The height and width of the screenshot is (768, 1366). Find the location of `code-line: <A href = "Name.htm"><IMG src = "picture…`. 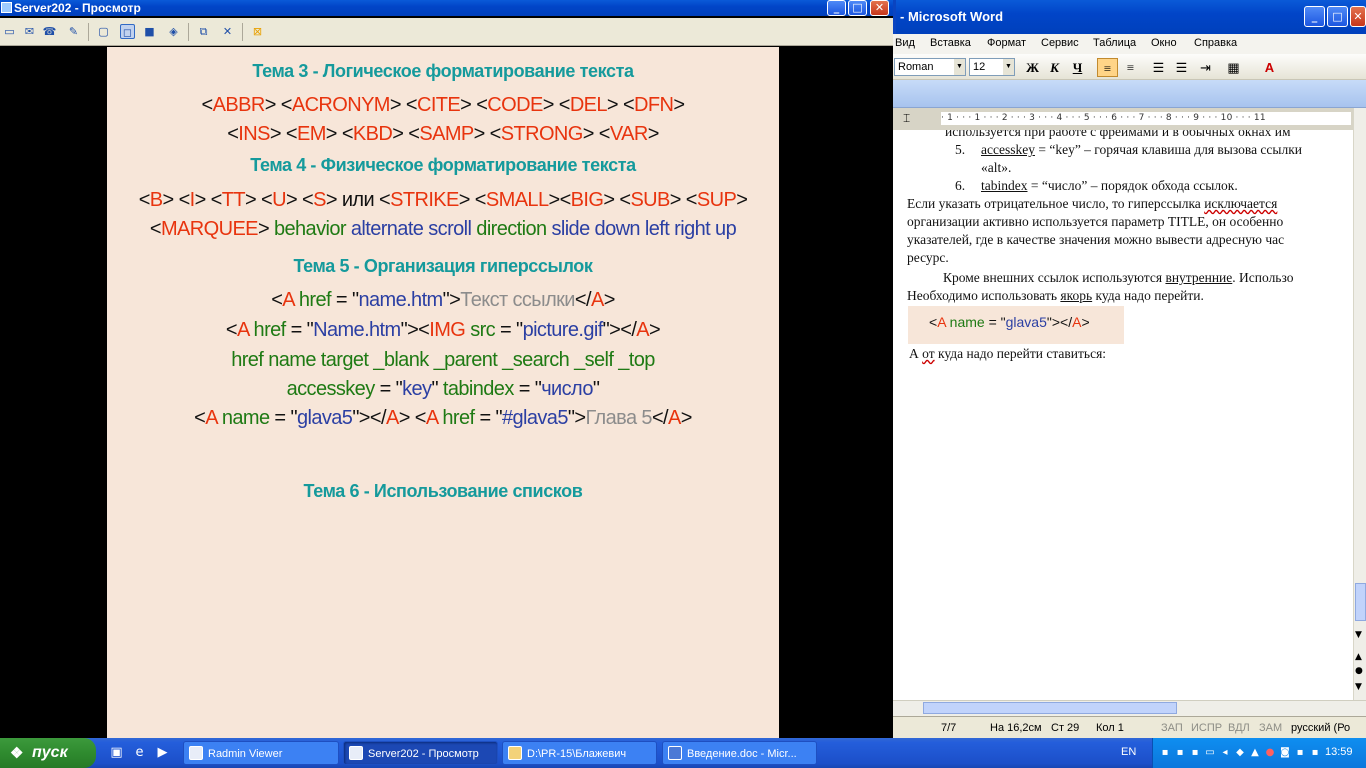

code-line: <A href = "Name.htm"><IMG src = "picture… is located at coordinates (443, 330).